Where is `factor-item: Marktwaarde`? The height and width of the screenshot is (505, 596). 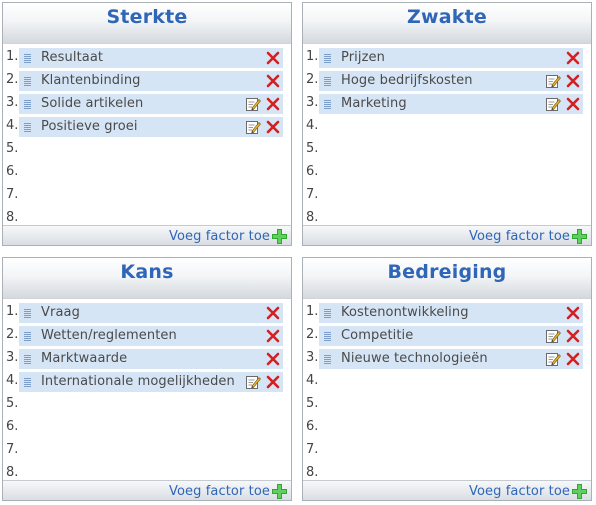
factor-item: Marktwaarde is located at coordinates (151, 359).